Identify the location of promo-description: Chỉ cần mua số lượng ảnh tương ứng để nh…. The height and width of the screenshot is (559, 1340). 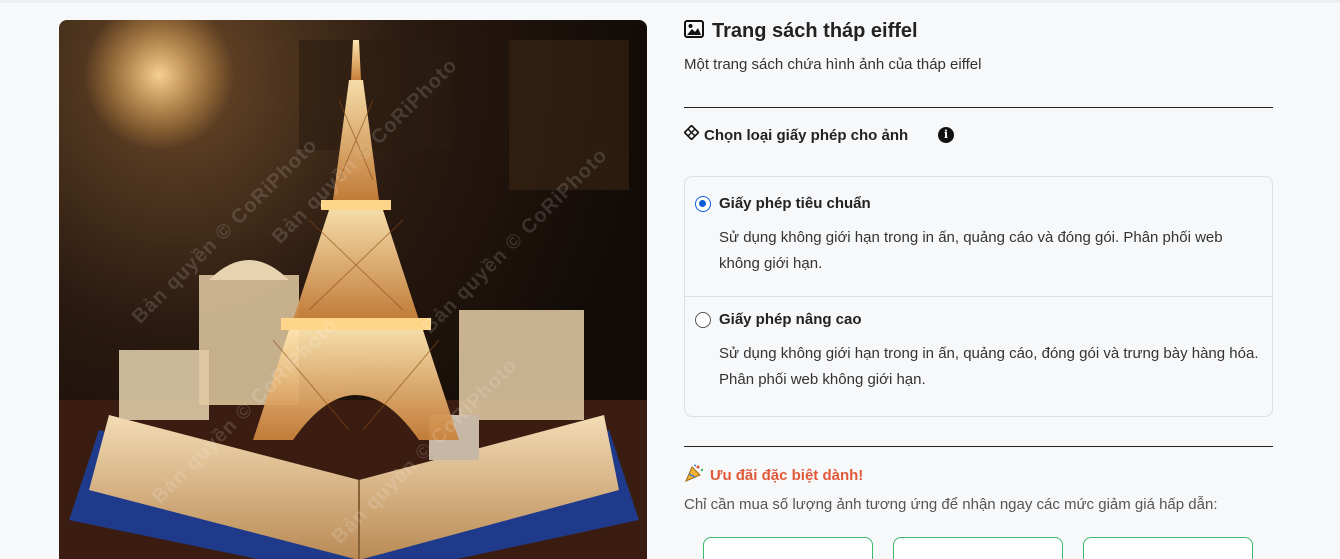
(951, 504).